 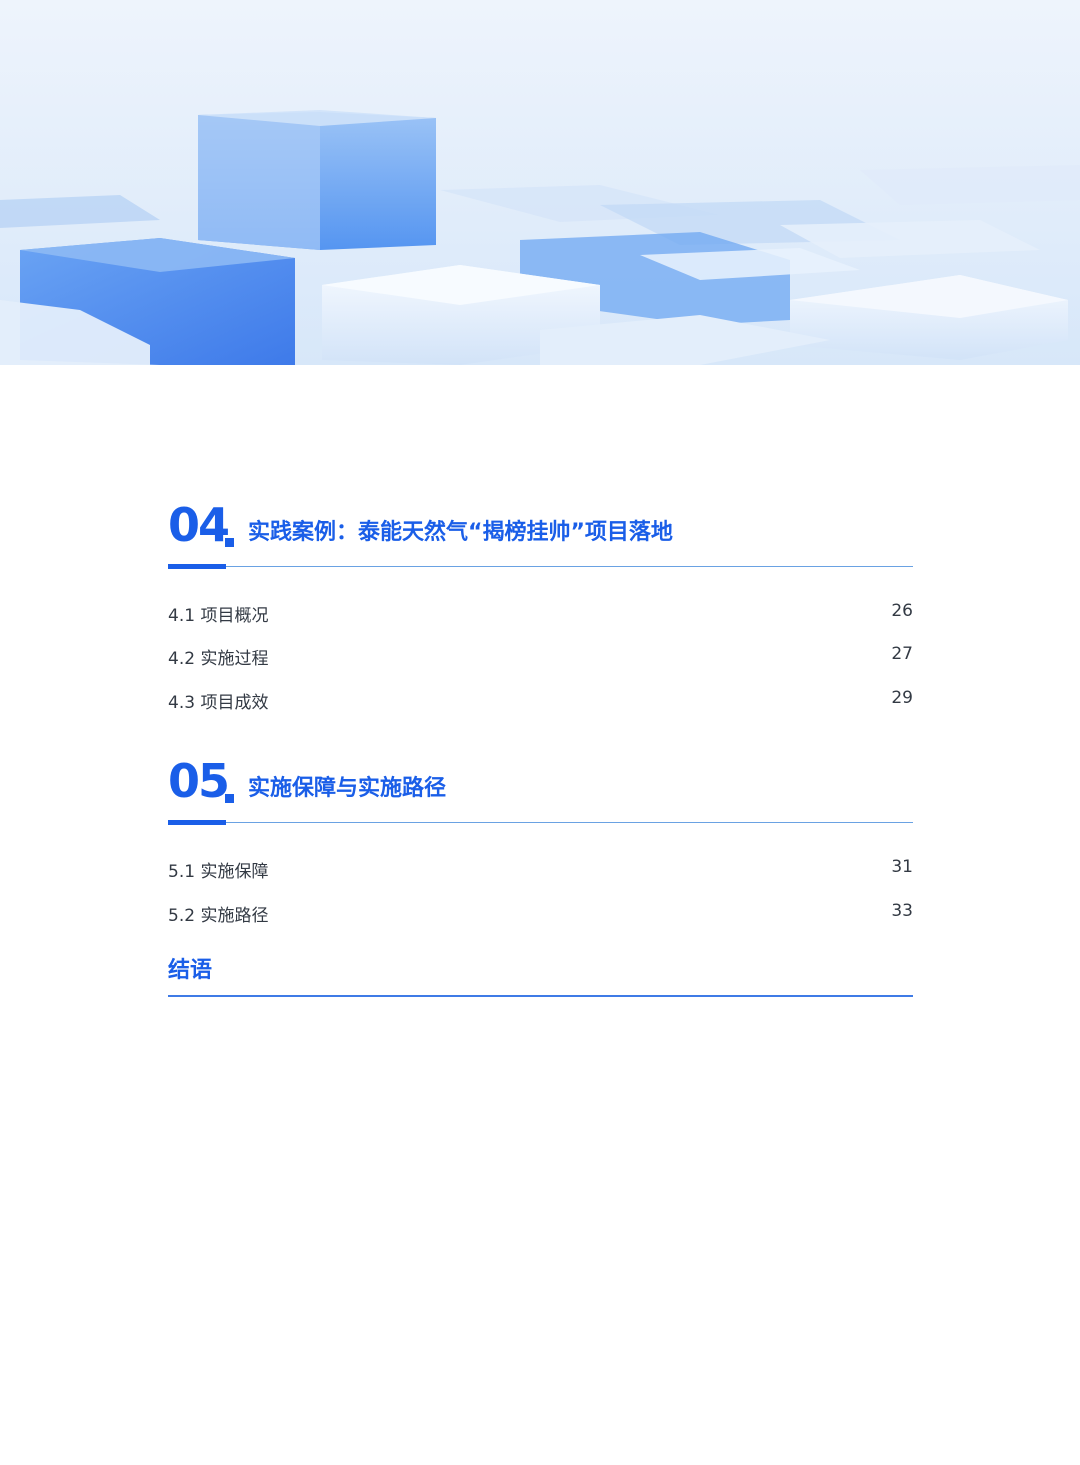 I want to click on toc-section-closing: 结语, so click(x=540, y=976).